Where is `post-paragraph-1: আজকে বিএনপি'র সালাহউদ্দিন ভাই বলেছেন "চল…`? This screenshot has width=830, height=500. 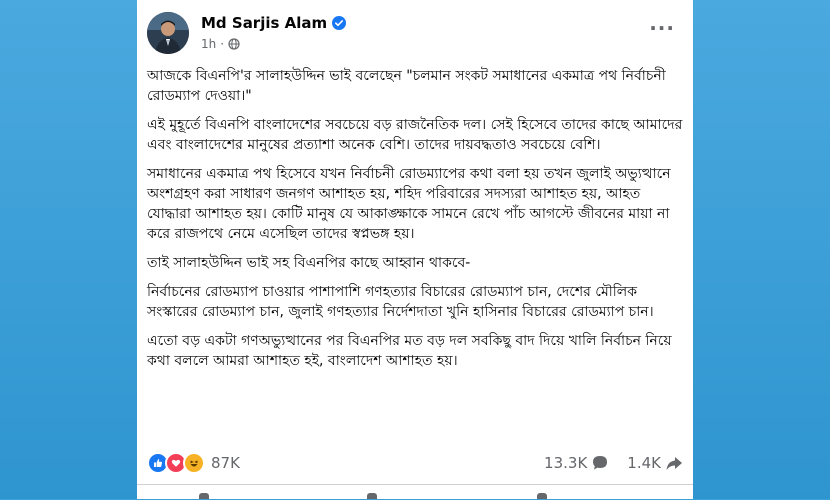
post-paragraph-1: আজকে বিএনপি'র সালাহউদ্দিন ভাই বলেছেন "চল… is located at coordinates (406, 86).